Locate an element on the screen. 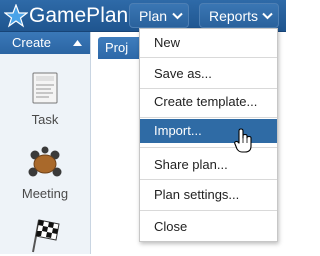 The height and width of the screenshot is (256, 320). task-label: Task is located at coordinates (45, 119).